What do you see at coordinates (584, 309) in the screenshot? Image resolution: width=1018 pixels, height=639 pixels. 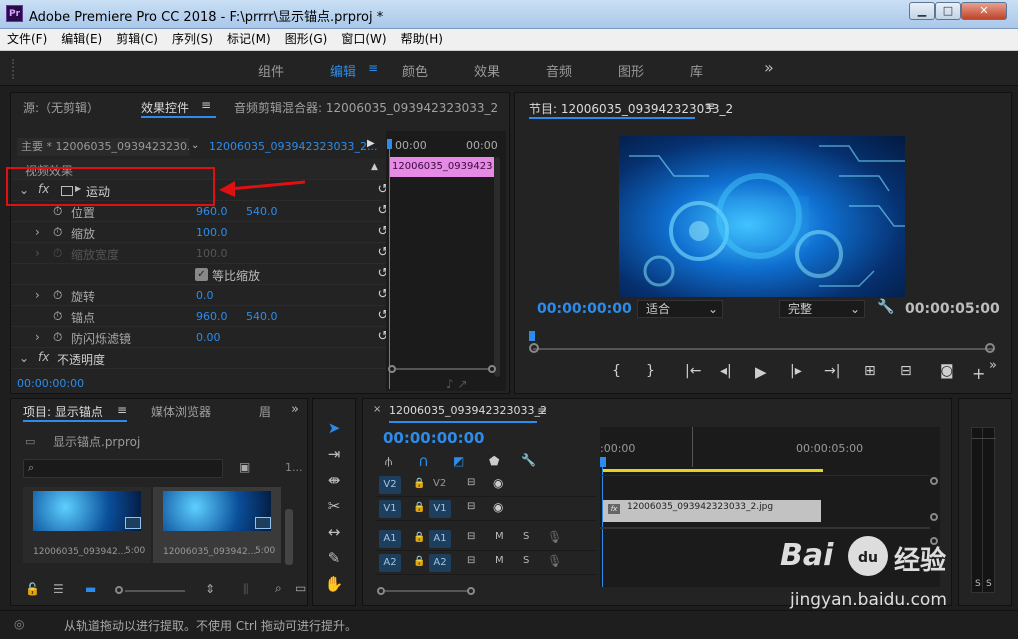 I see `program-timecode: 00:00:00:00` at bounding box center [584, 309].